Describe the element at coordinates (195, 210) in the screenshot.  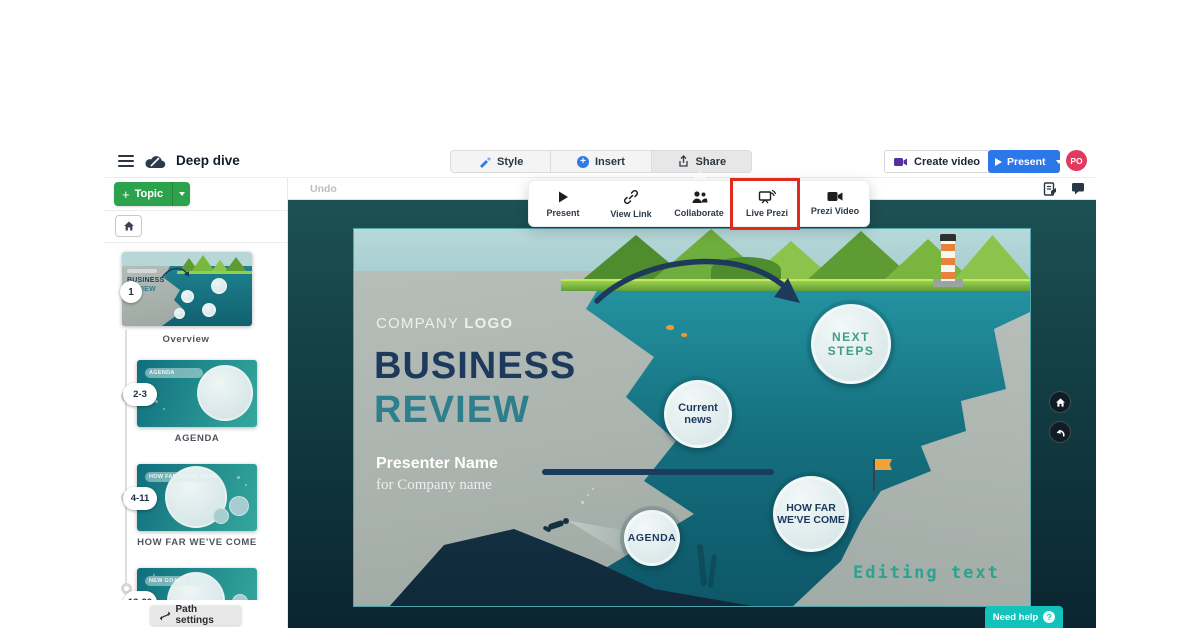
I see `divider` at that location.